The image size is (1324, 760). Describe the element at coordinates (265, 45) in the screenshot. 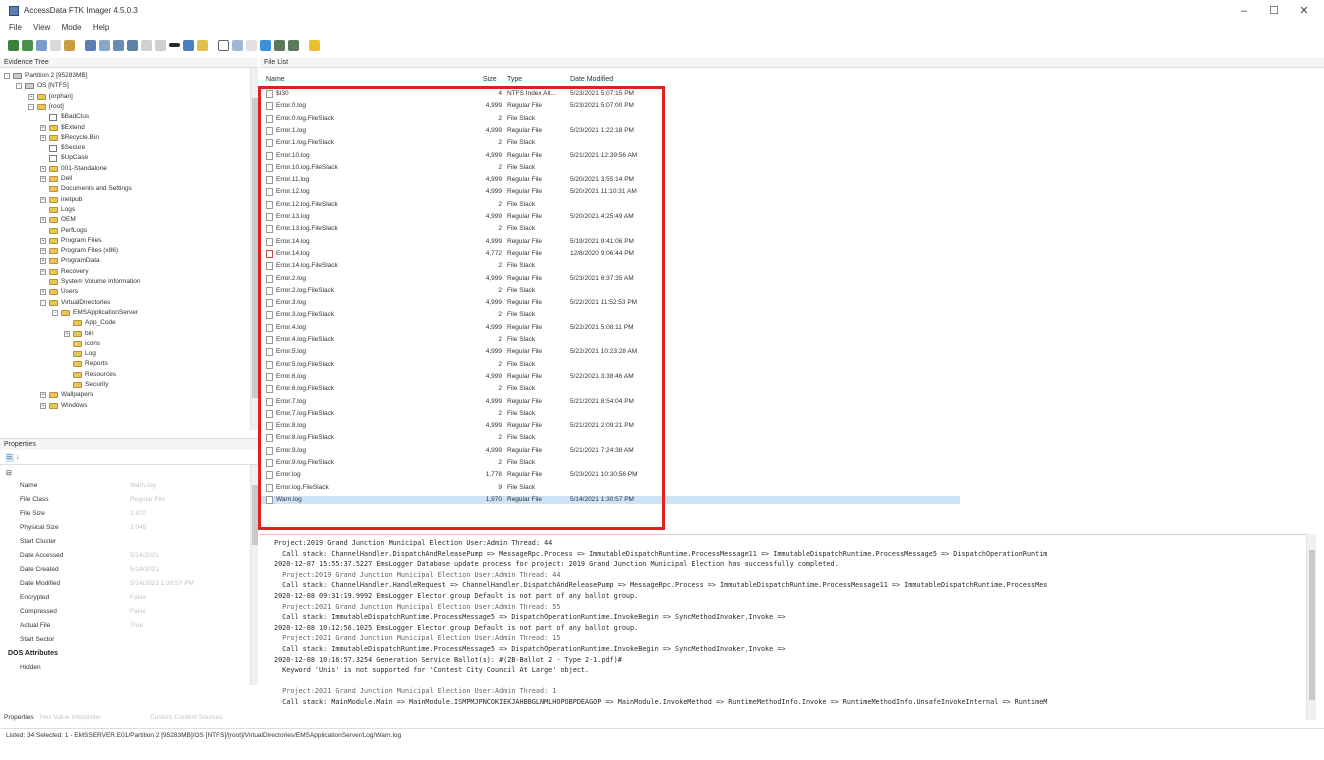

I see `view-toggle-icon` at that location.